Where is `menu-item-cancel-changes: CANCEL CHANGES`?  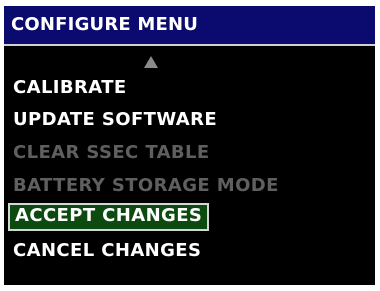
menu-item-cancel-changes: CANCEL CHANGES is located at coordinates (107, 251).